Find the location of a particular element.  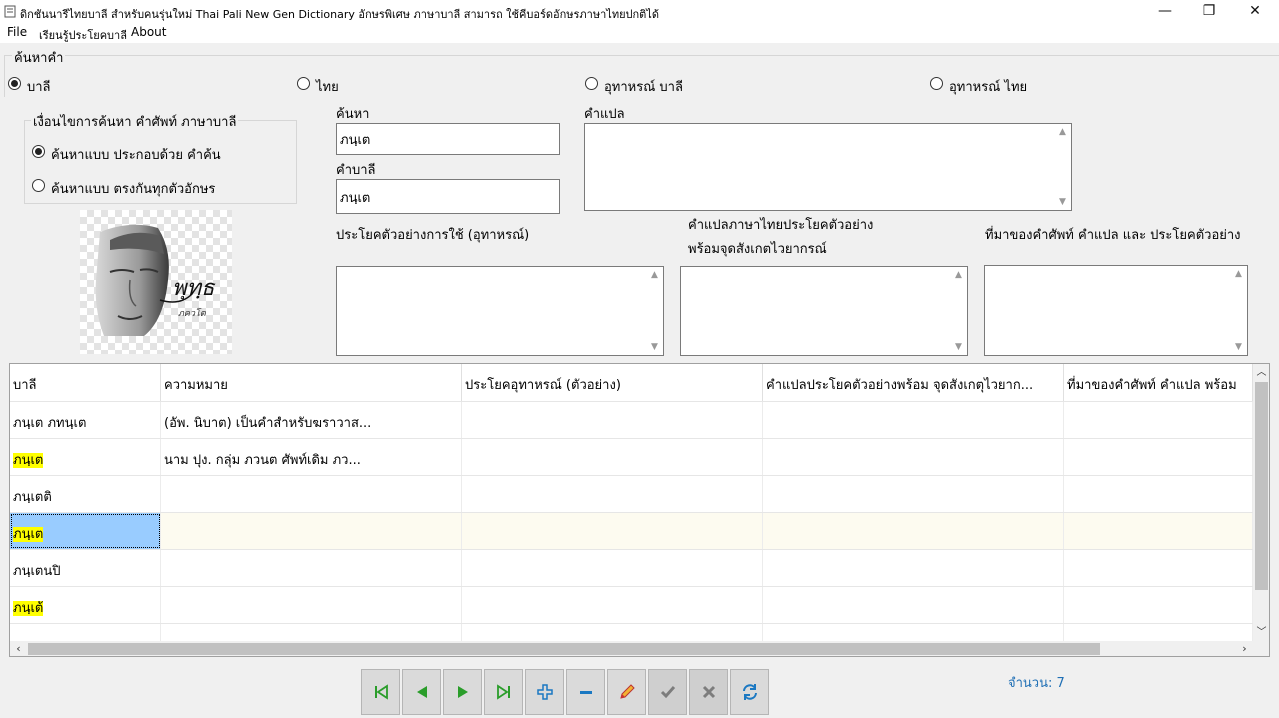

grid-hscroll-thumb is located at coordinates (564, 649).